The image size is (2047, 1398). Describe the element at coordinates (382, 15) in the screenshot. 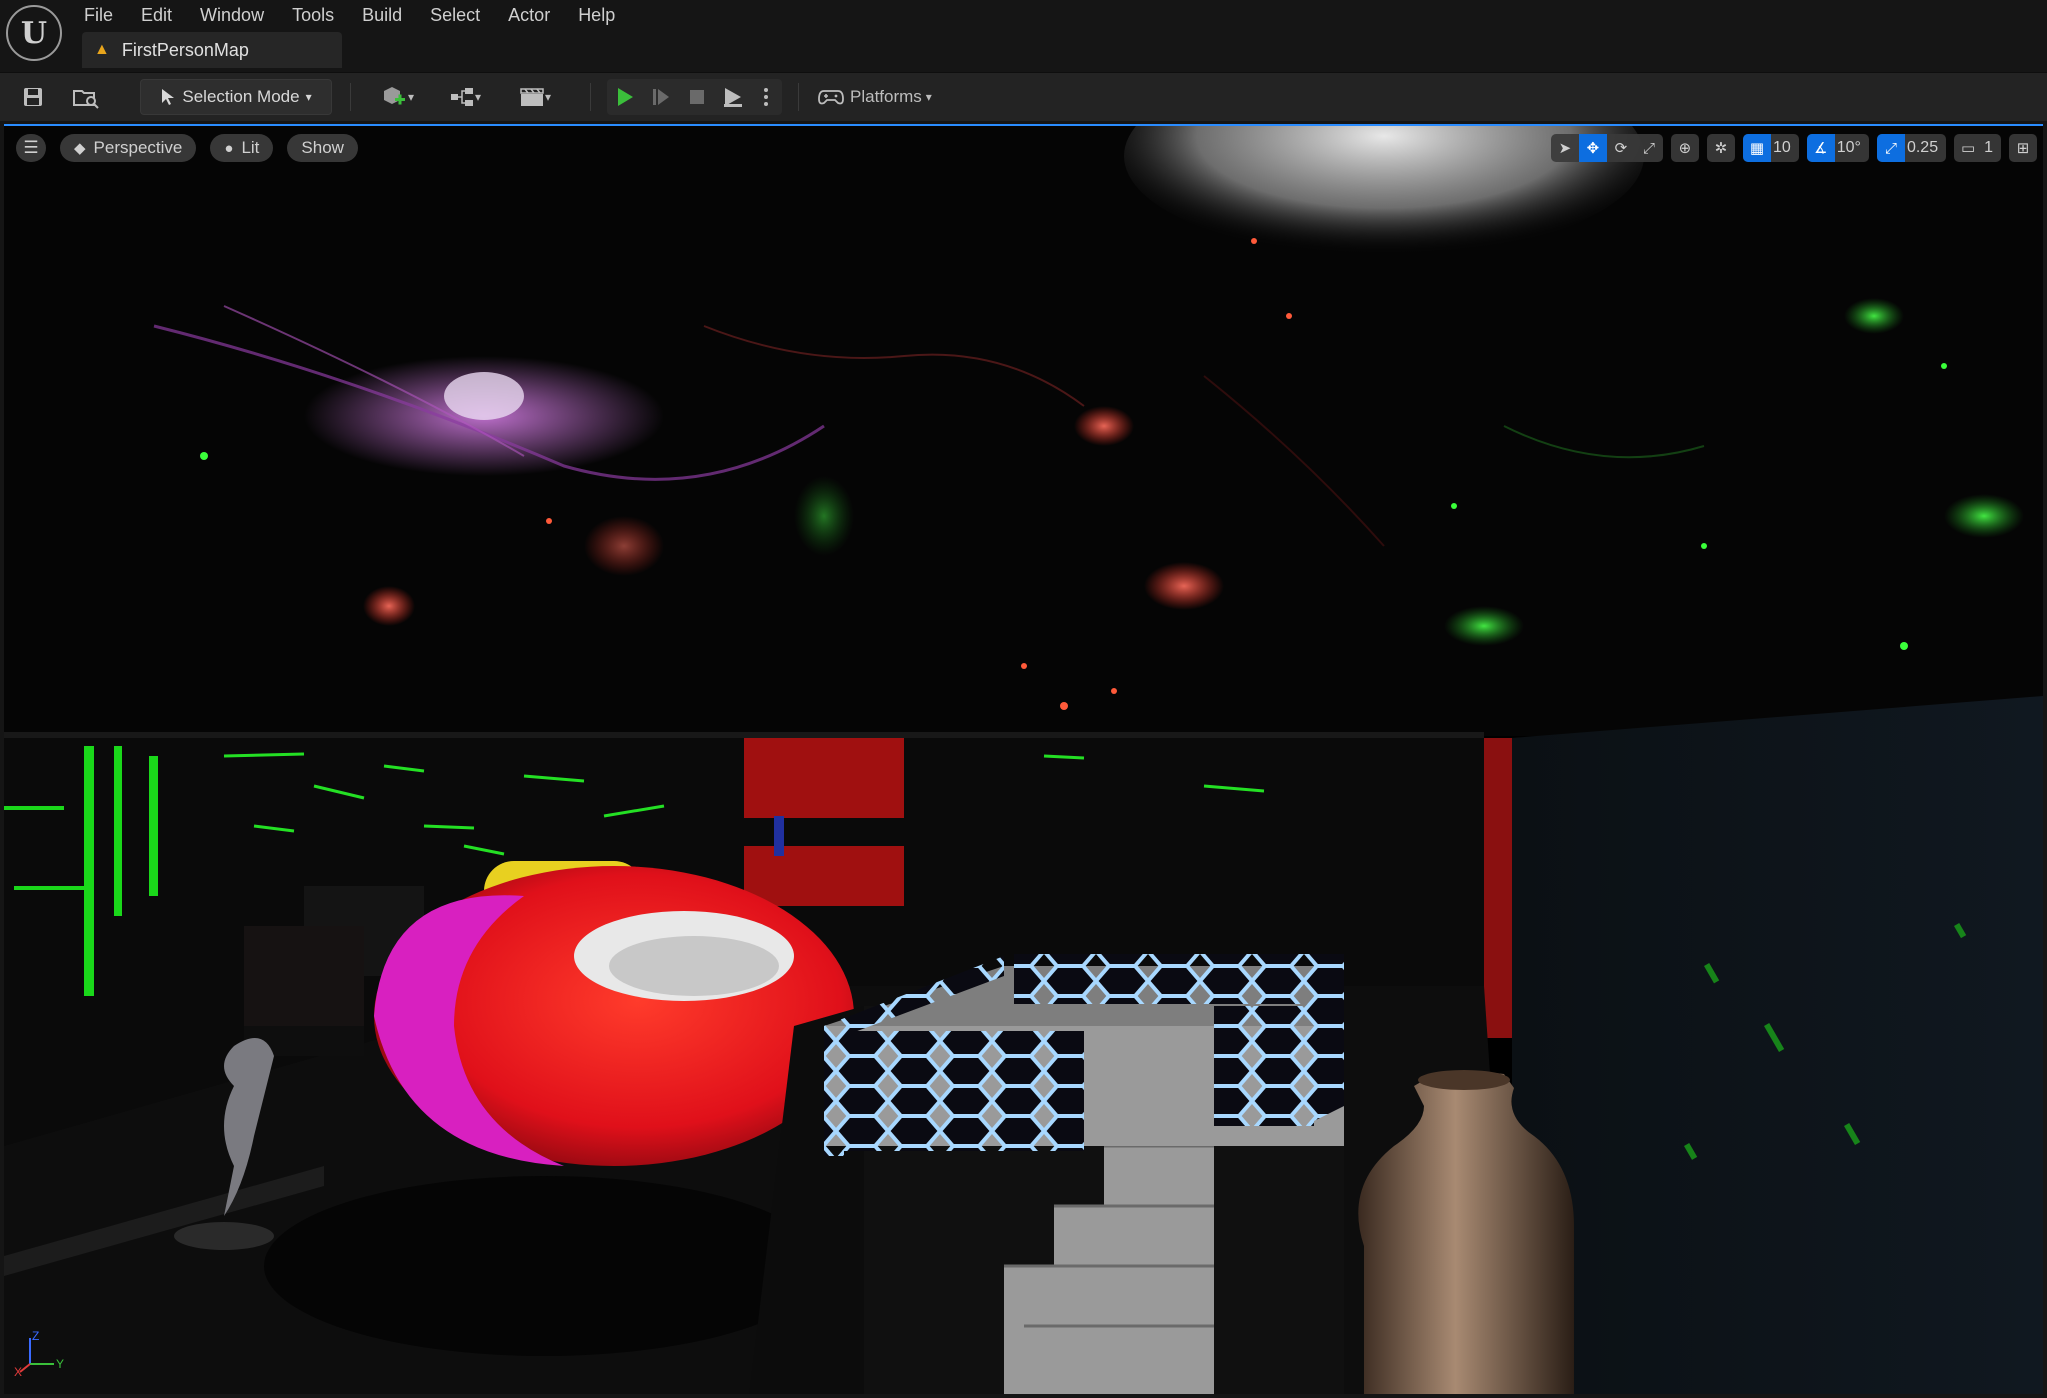

I see `menu-build: Build` at that location.